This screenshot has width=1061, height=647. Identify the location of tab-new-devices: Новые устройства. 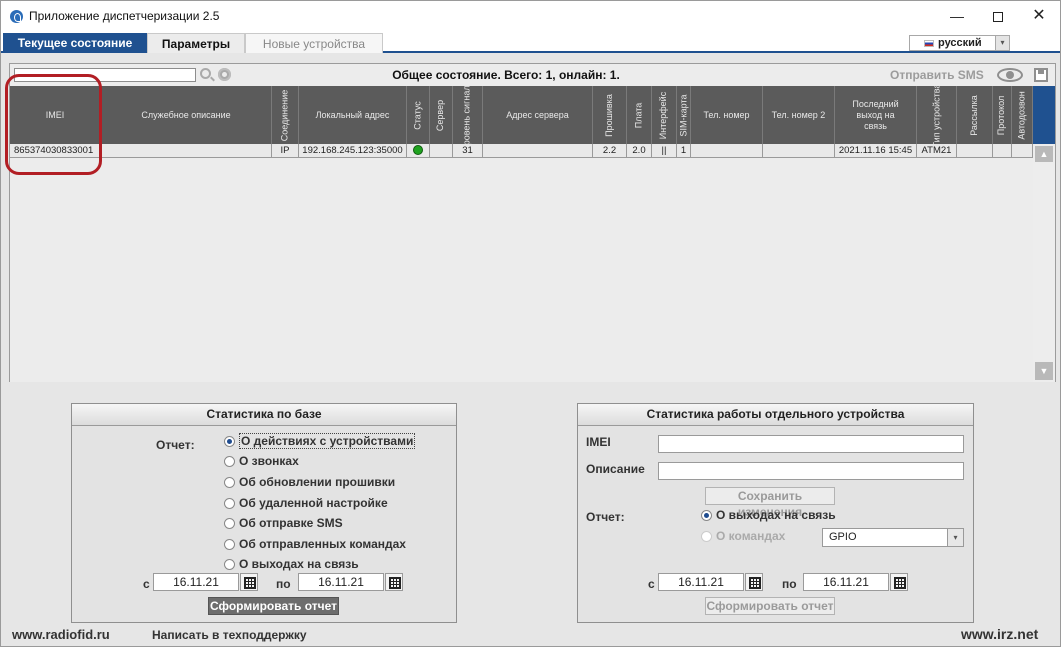
(314, 43).